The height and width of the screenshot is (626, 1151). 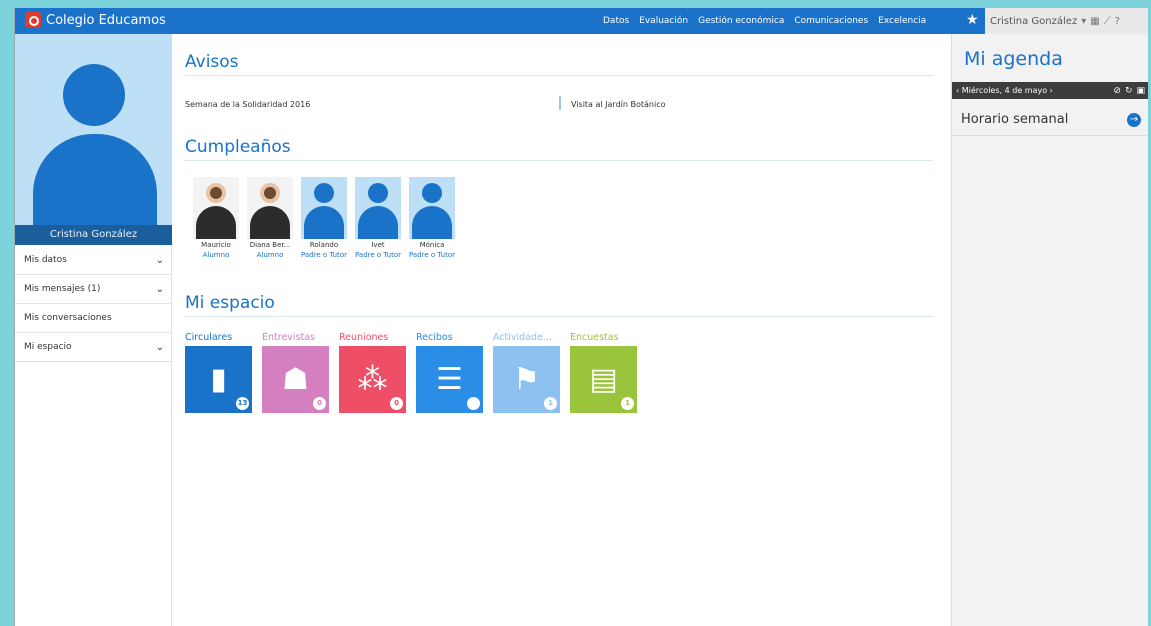 What do you see at coordinates (432, 245) in the screenshot?
I see `birthday-name: Mónica` at bounding box center [432, 245].